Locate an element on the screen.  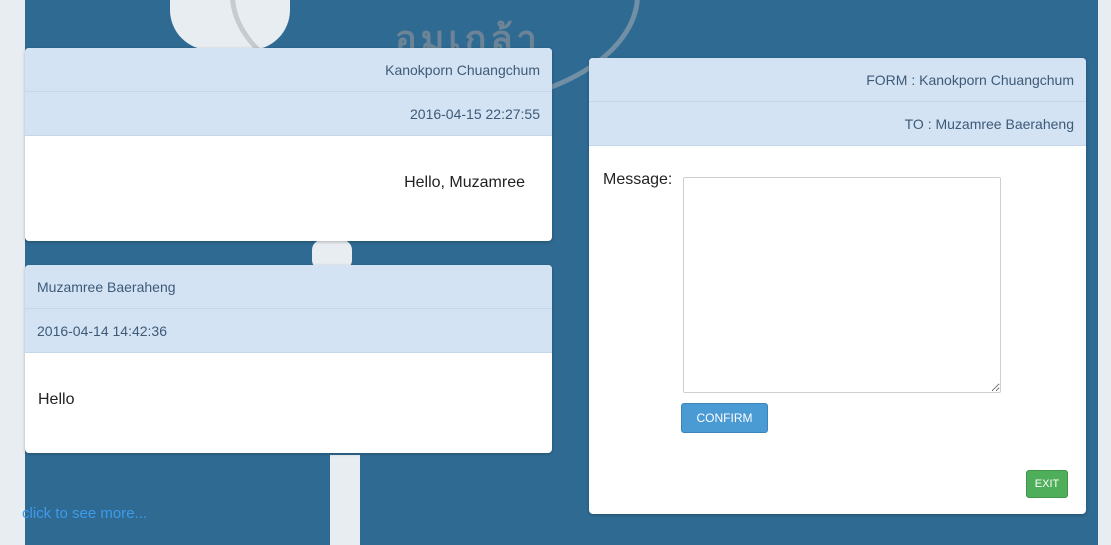
message-text: Hello is located at coordinates (56, 399).